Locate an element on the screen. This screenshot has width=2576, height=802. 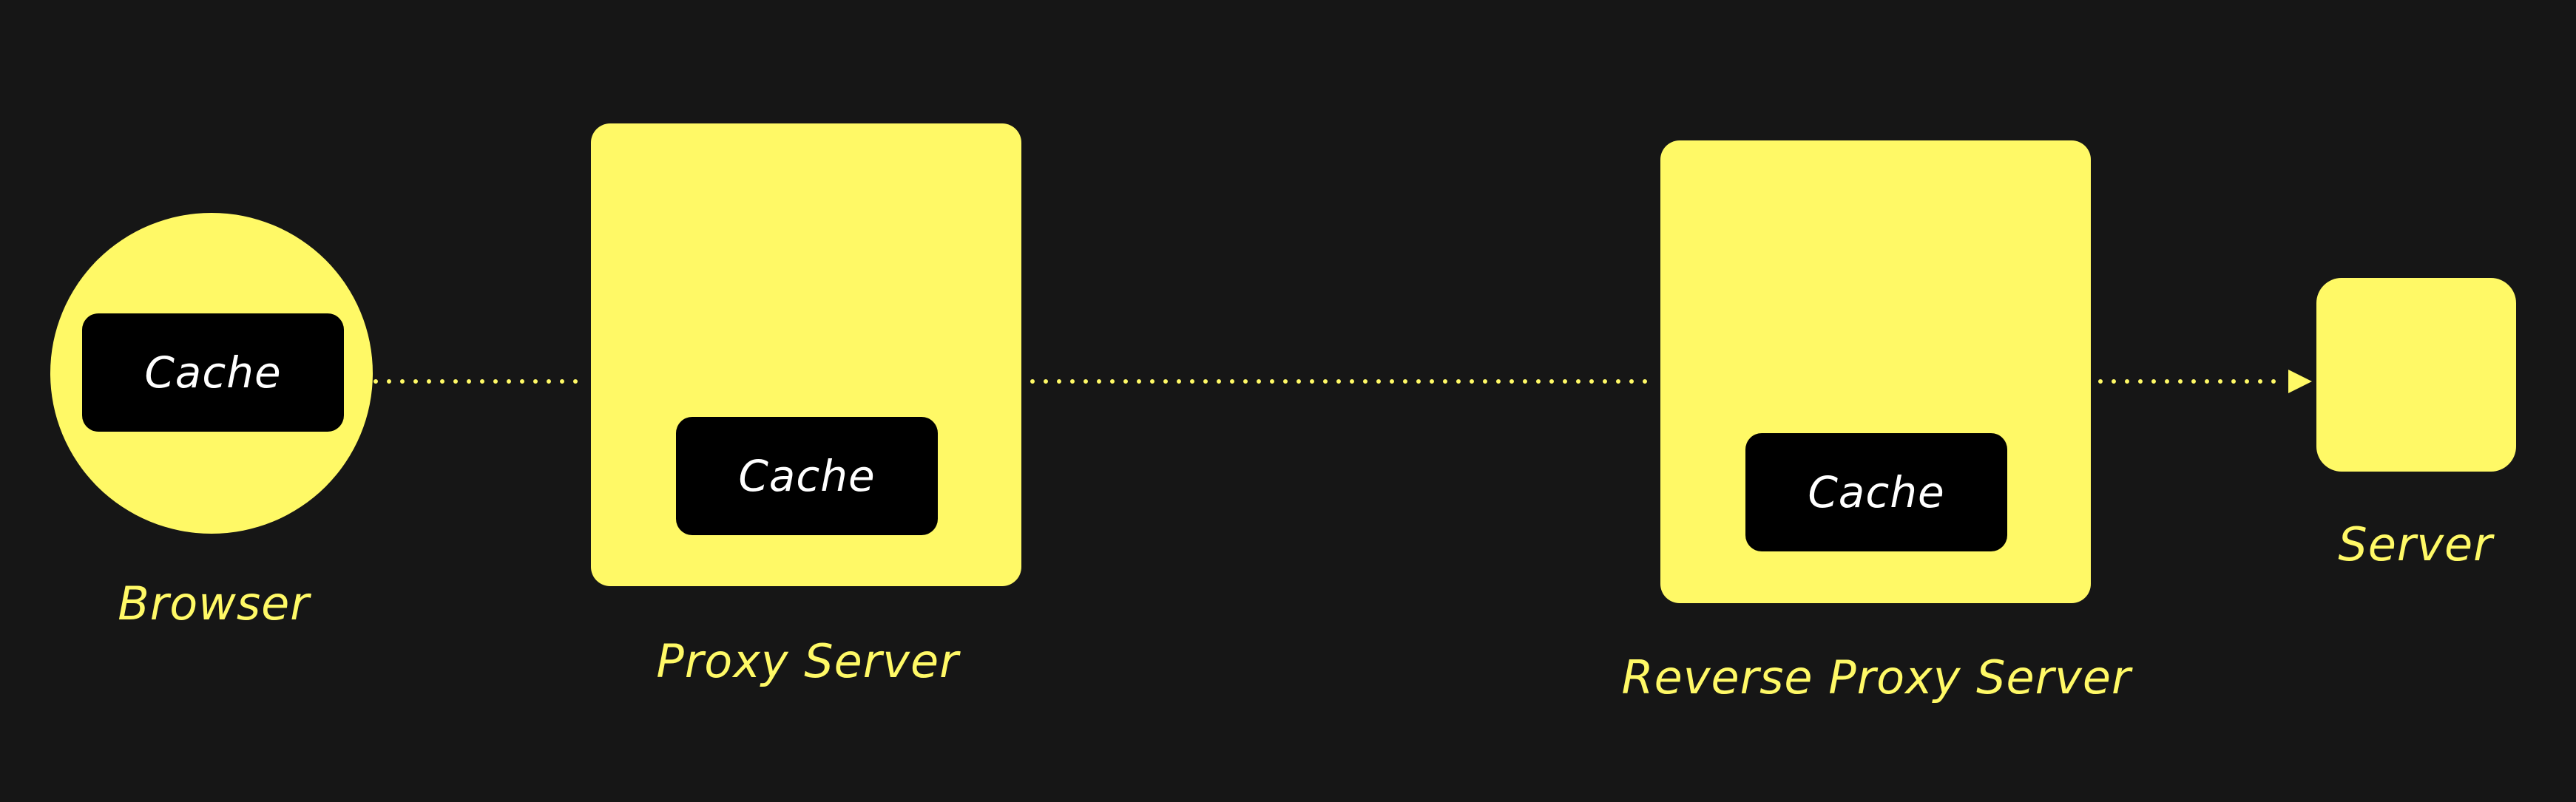
reverse-proxy-server-label: Reverse Proxy Server is located at coordinates (1876, 677).